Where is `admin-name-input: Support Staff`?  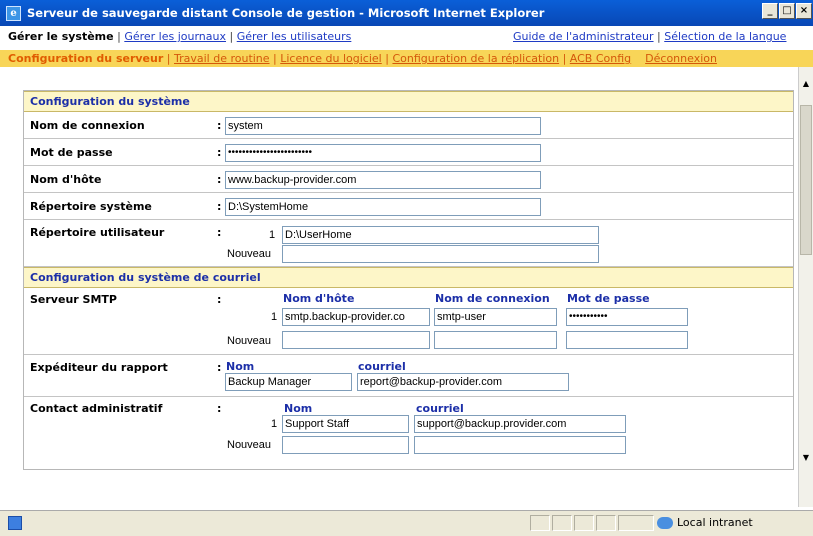
admin-name-input: Support Staff is located at coordinates (345, 424).